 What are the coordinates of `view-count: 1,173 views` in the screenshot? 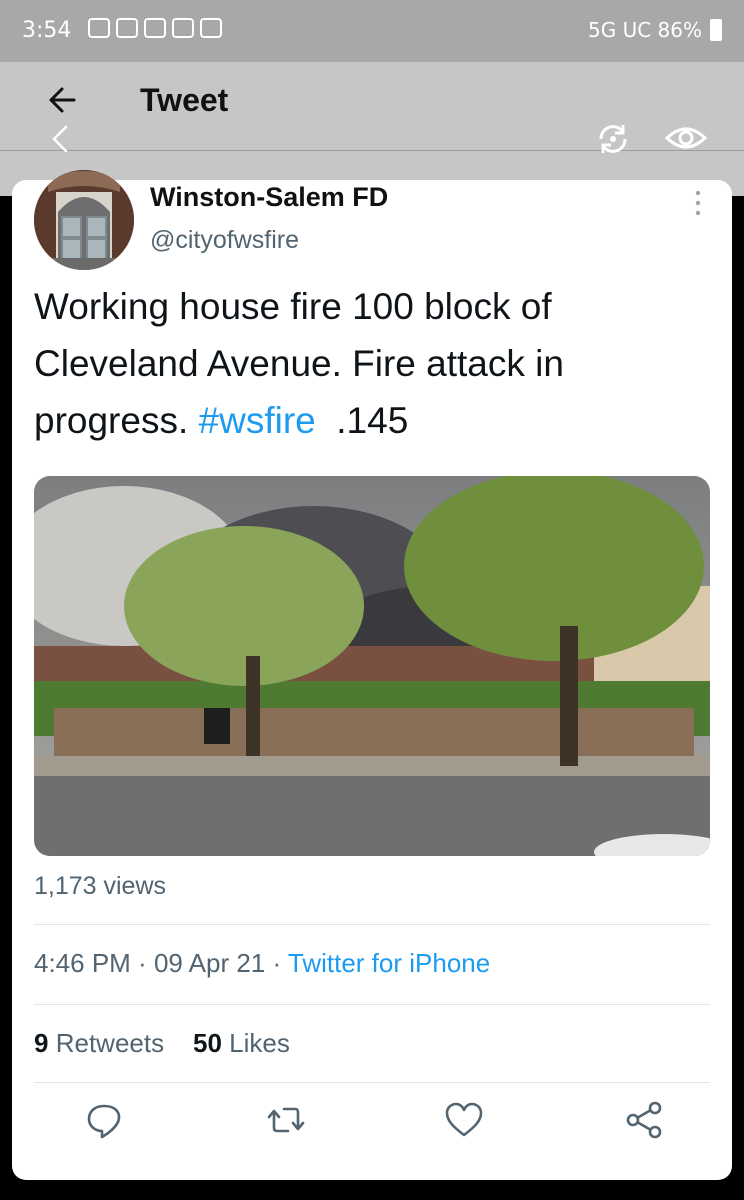 It's located at (100, 886).